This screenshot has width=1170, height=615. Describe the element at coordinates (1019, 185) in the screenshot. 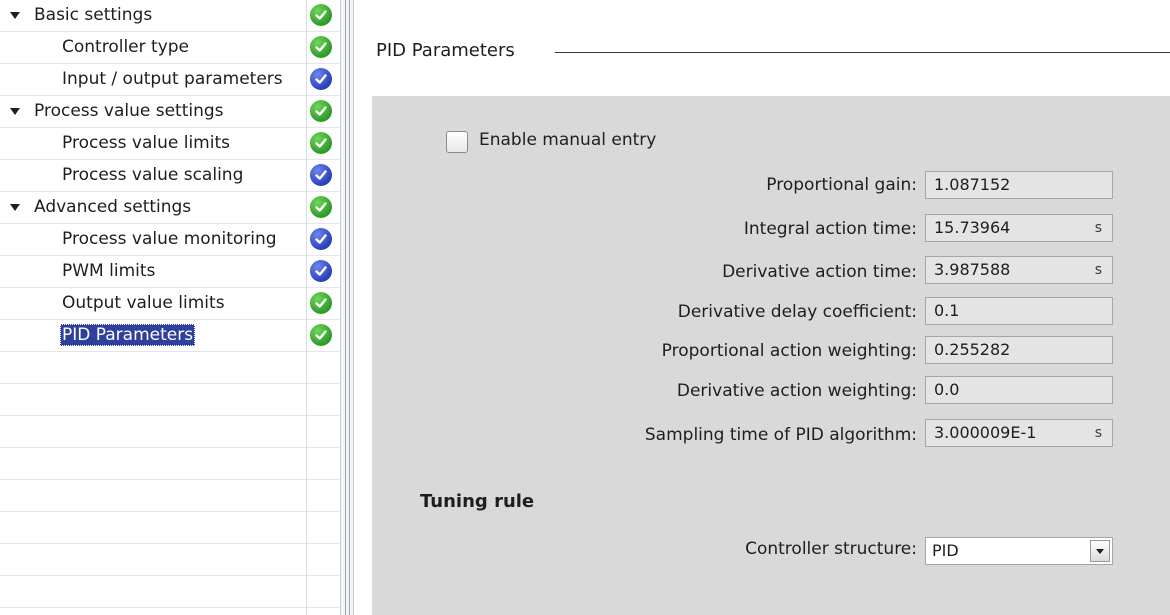

I see `proportional-gain-field: 1.087152` at that location.